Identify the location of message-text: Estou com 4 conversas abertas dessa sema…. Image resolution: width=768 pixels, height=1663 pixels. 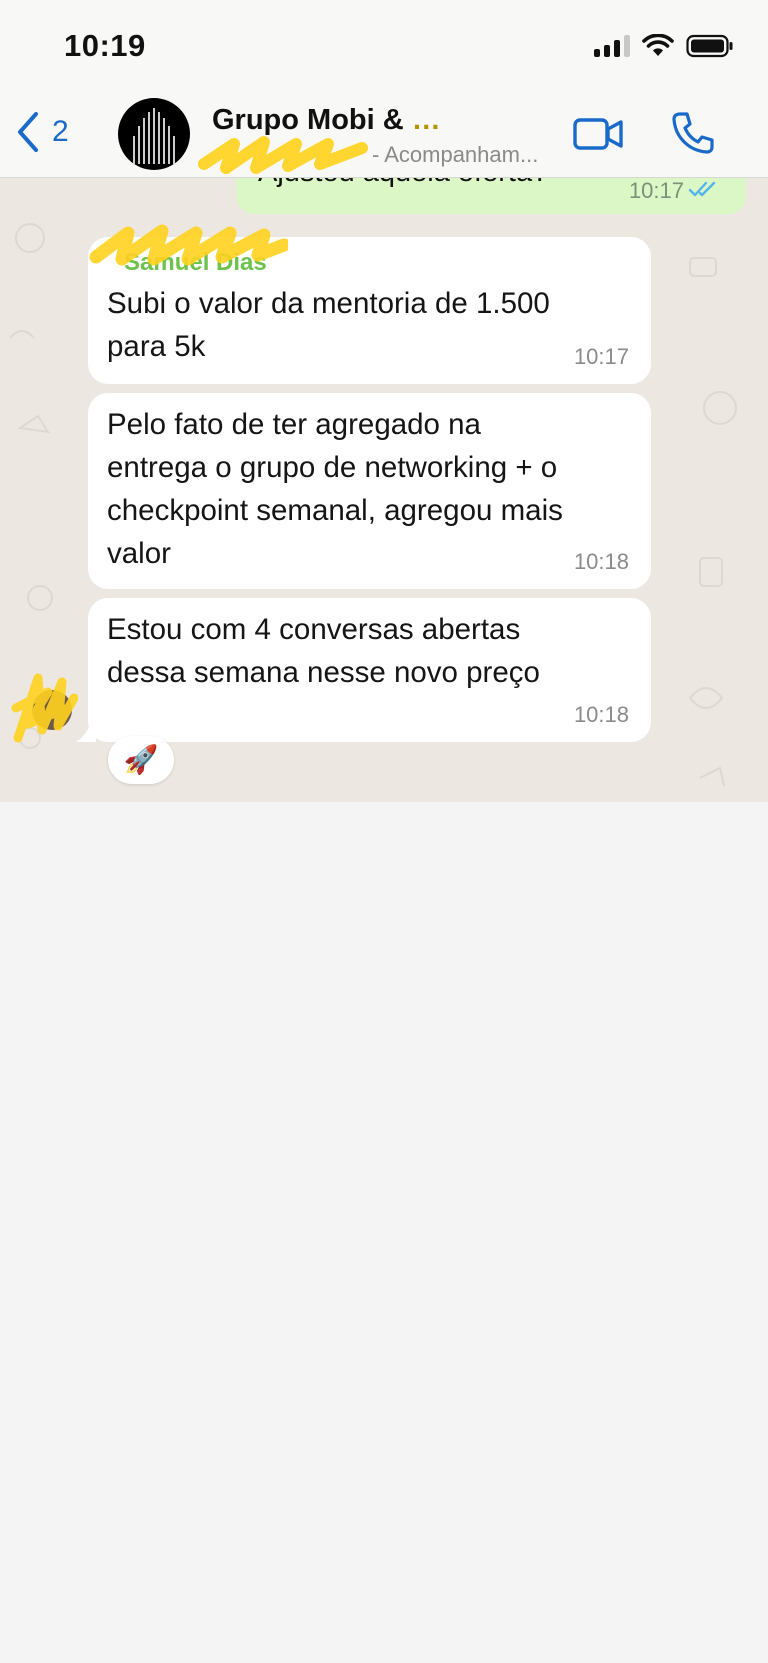
(323, 651).